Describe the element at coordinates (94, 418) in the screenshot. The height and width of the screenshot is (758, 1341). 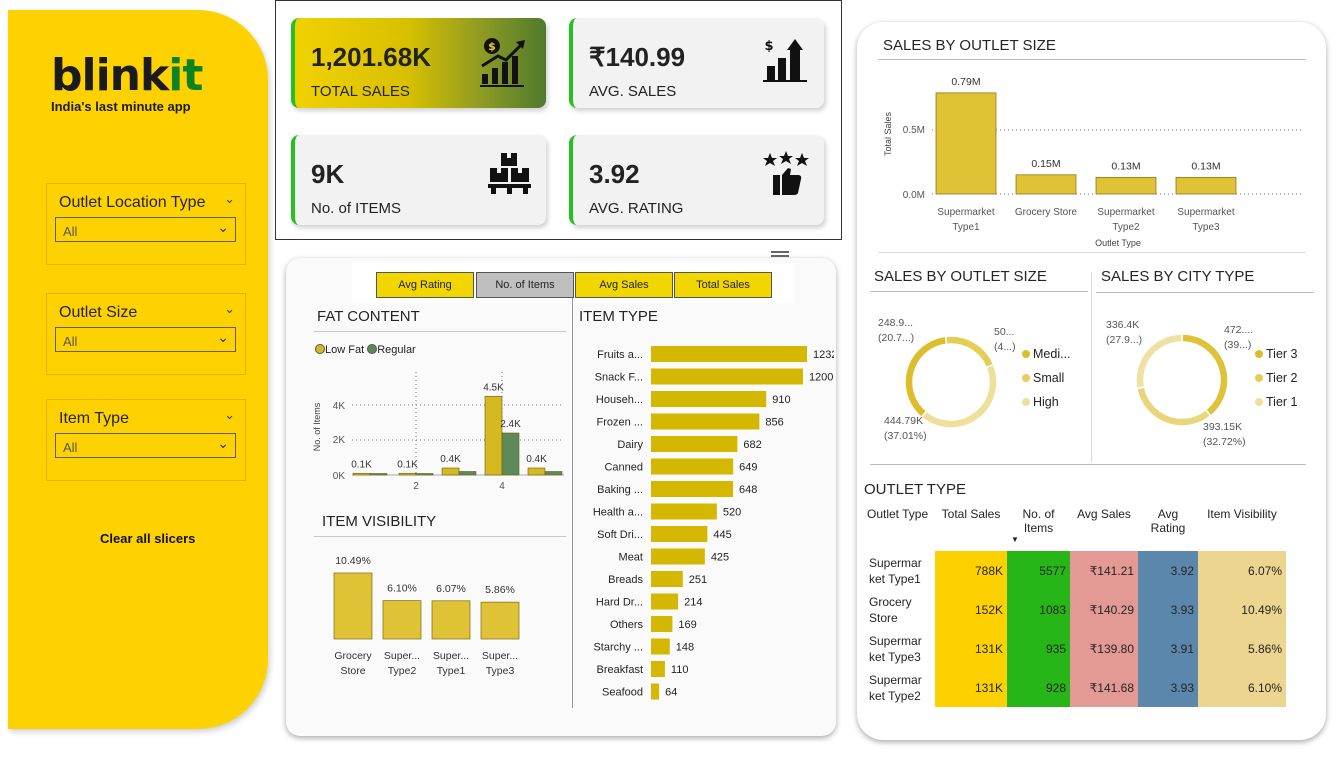
I see `slicer-title: Item Type` at that location.